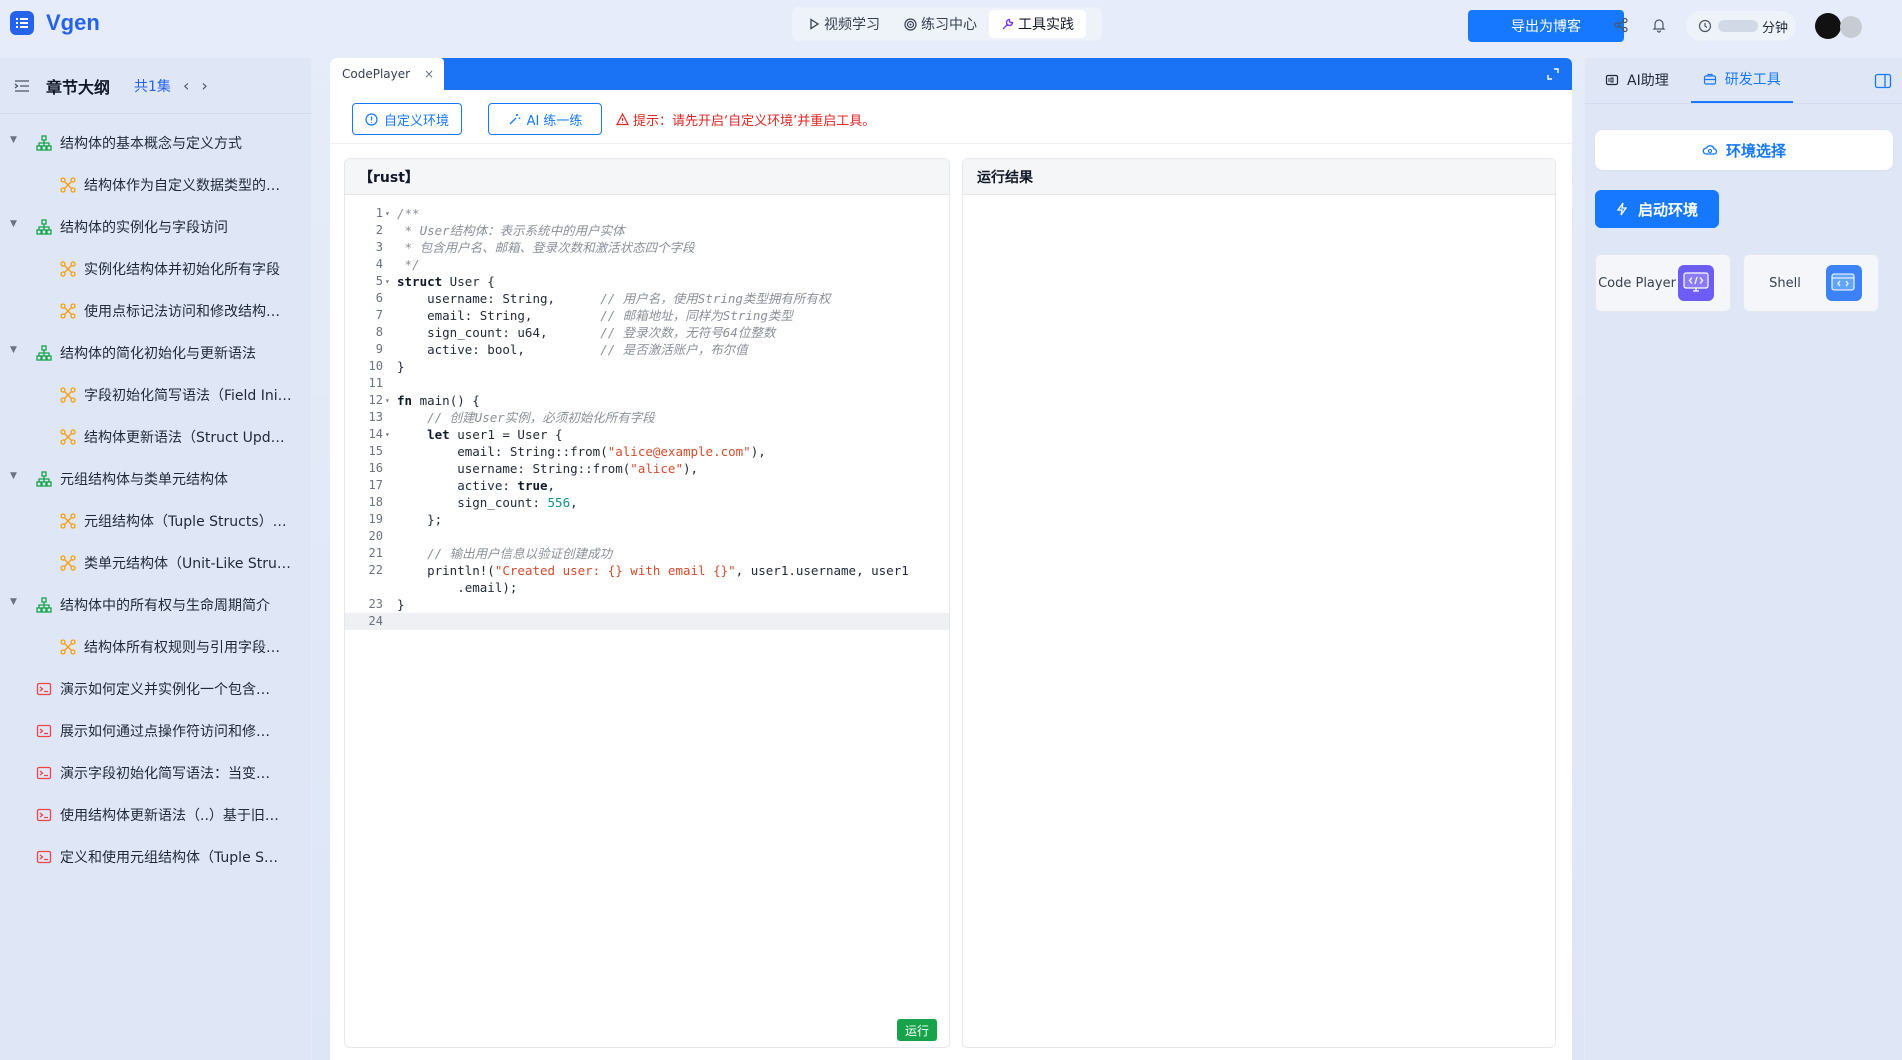 The image size is (1902, 1060). What do you see at coordinates (647, 400) in the screenshot?
I see `code-line: 12 ▾ fn main() {` at bounding box center [647, 400].